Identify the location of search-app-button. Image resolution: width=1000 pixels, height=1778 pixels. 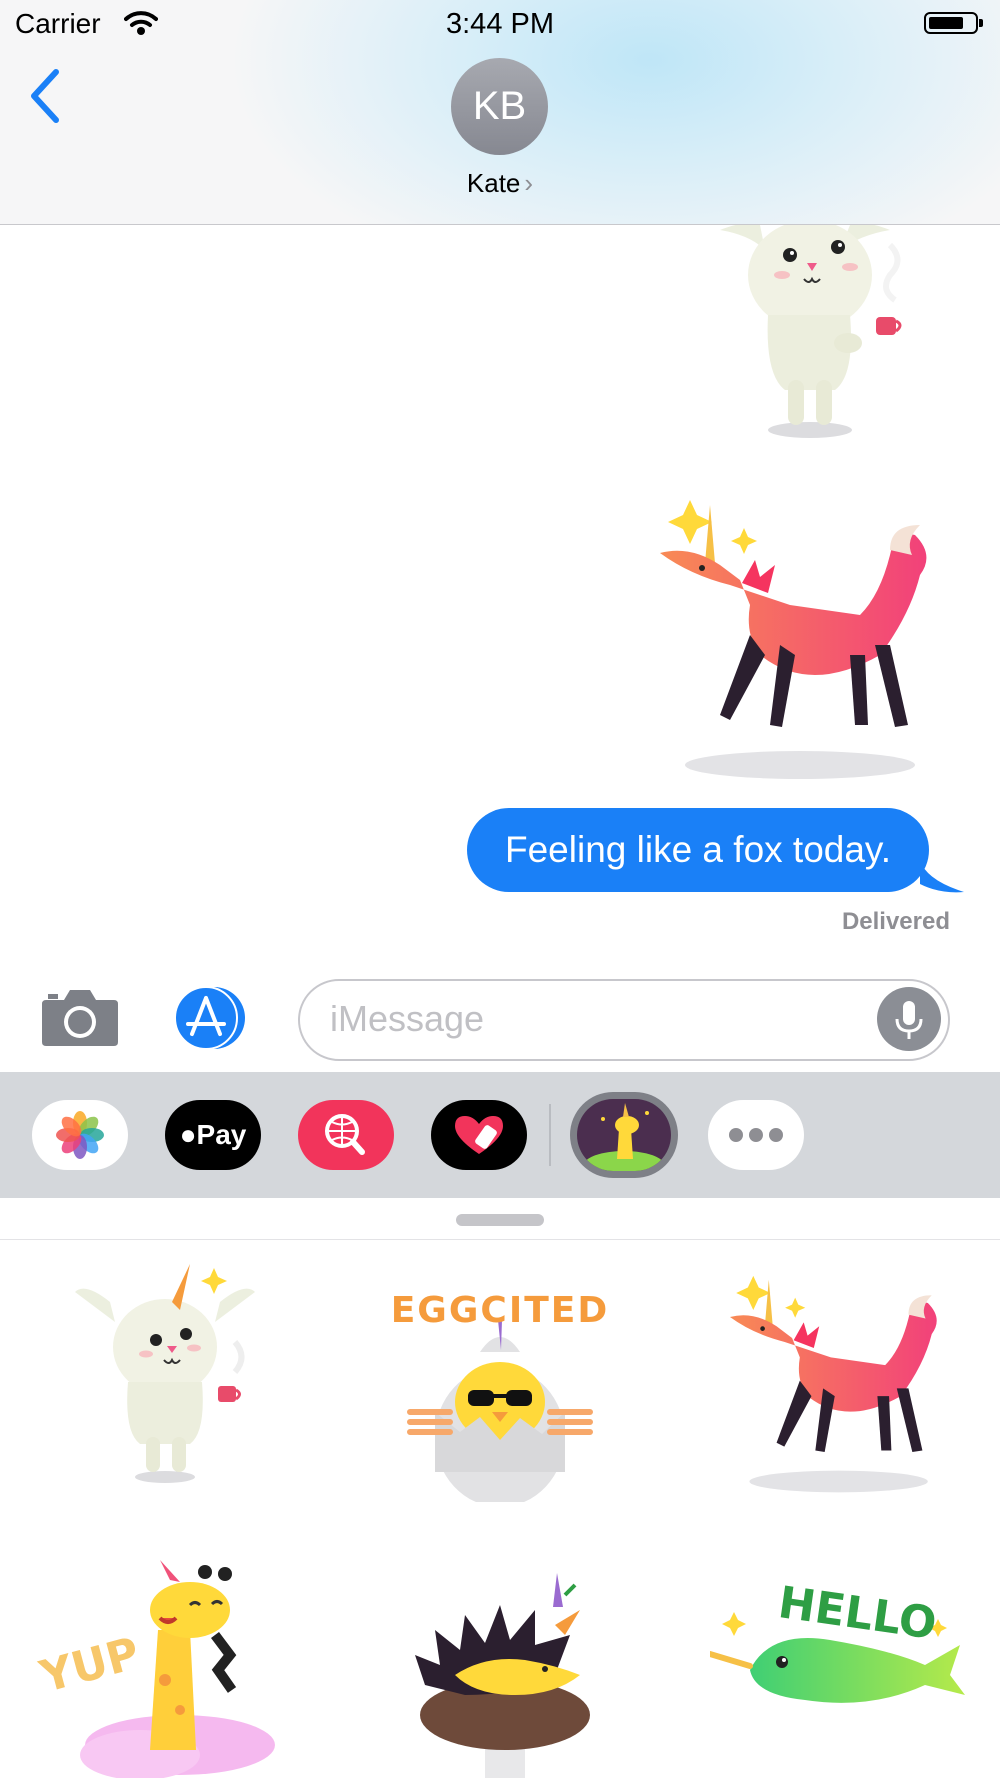
(346, 1135).